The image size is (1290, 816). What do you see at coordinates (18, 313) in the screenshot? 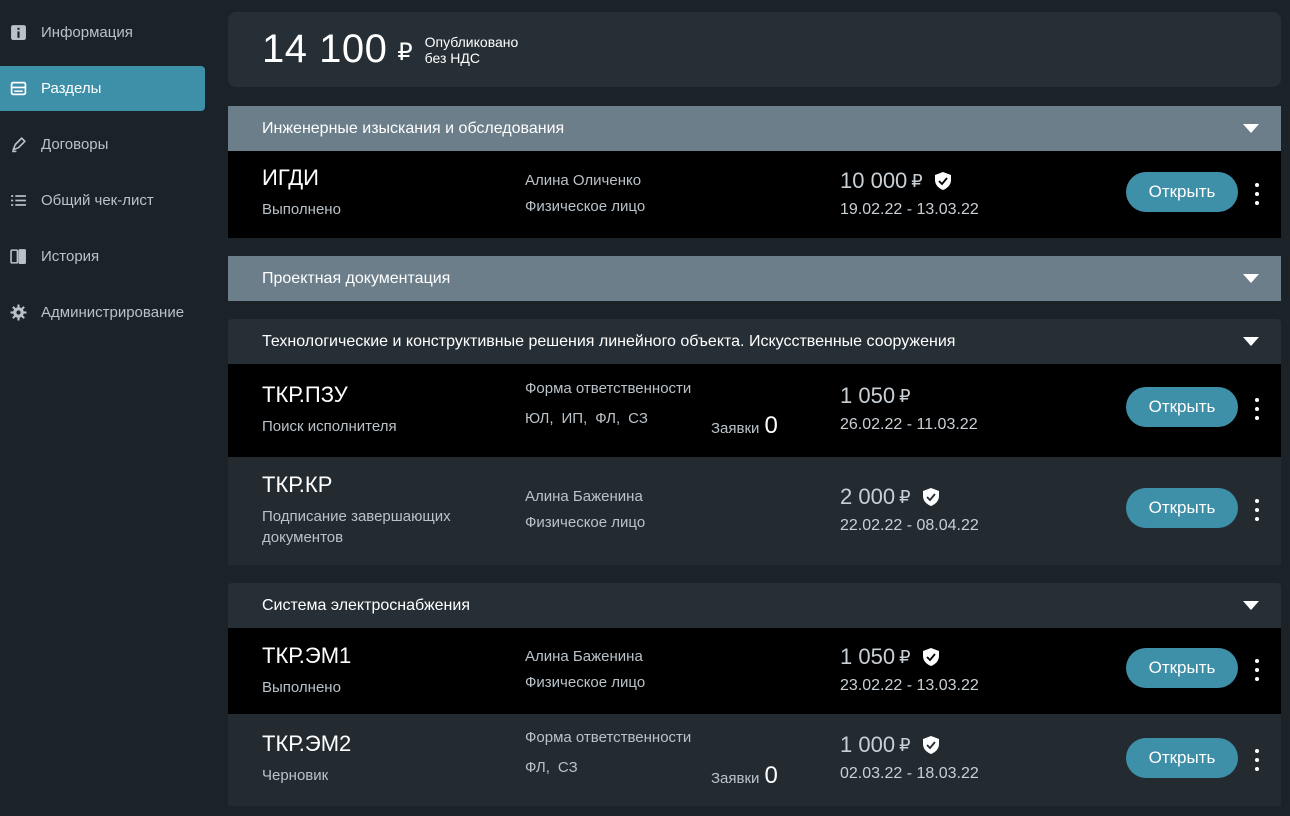
I see `gear-icon` at bounding box center [18, 313].